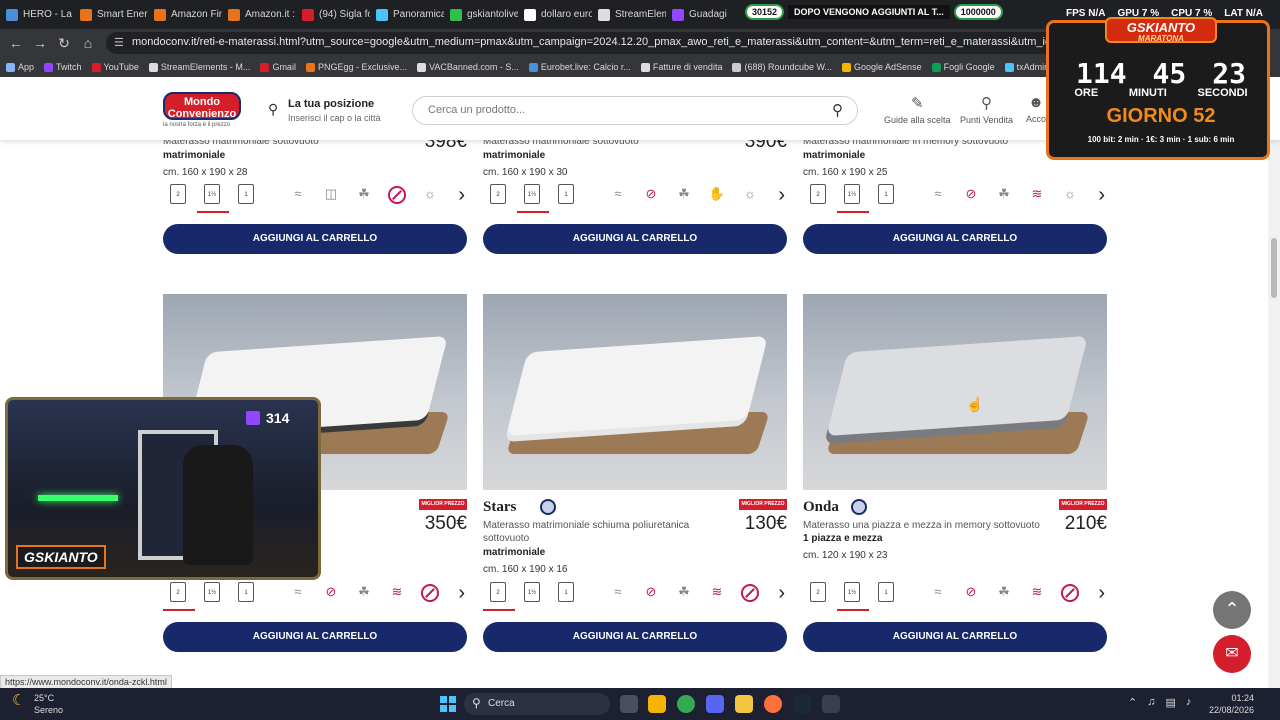 The height and width of the screenshot is (720, 1280). Describe the element at coordinates (715, 704) in the screenshot. I see `discord-icon` at that location.